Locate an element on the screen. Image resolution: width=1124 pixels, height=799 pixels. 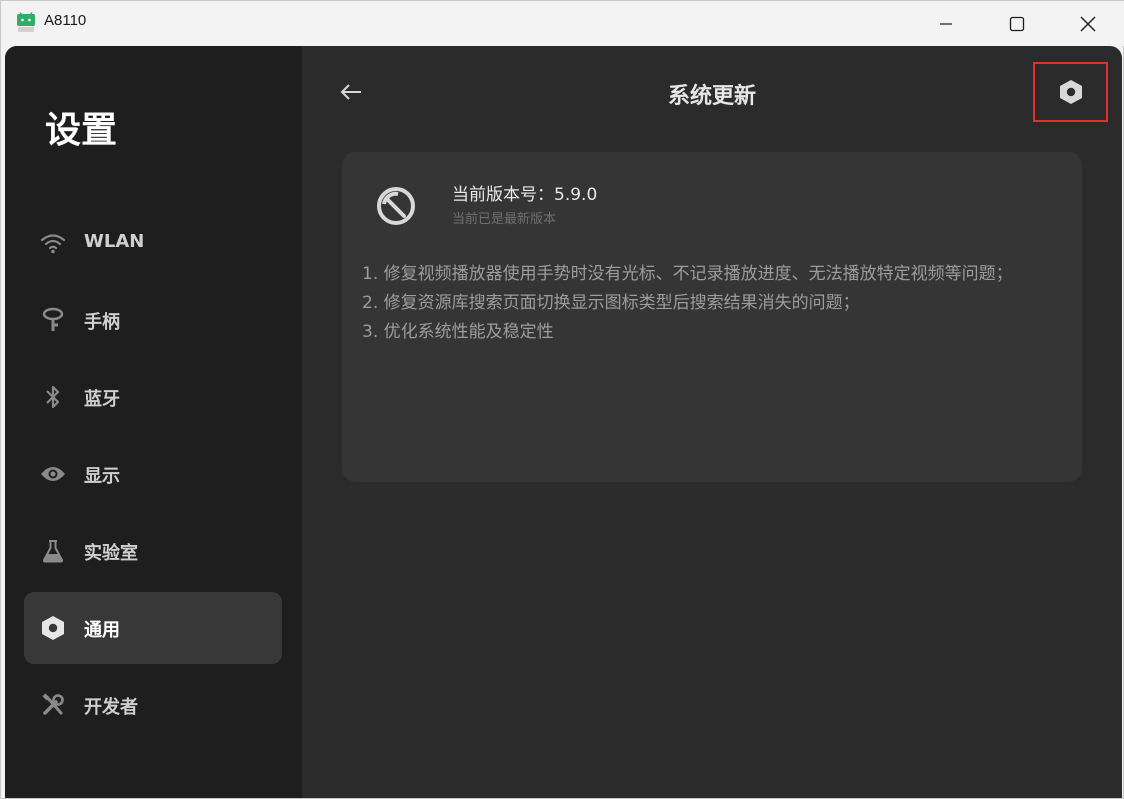
close-icon is located at coordinates (1088, 23).